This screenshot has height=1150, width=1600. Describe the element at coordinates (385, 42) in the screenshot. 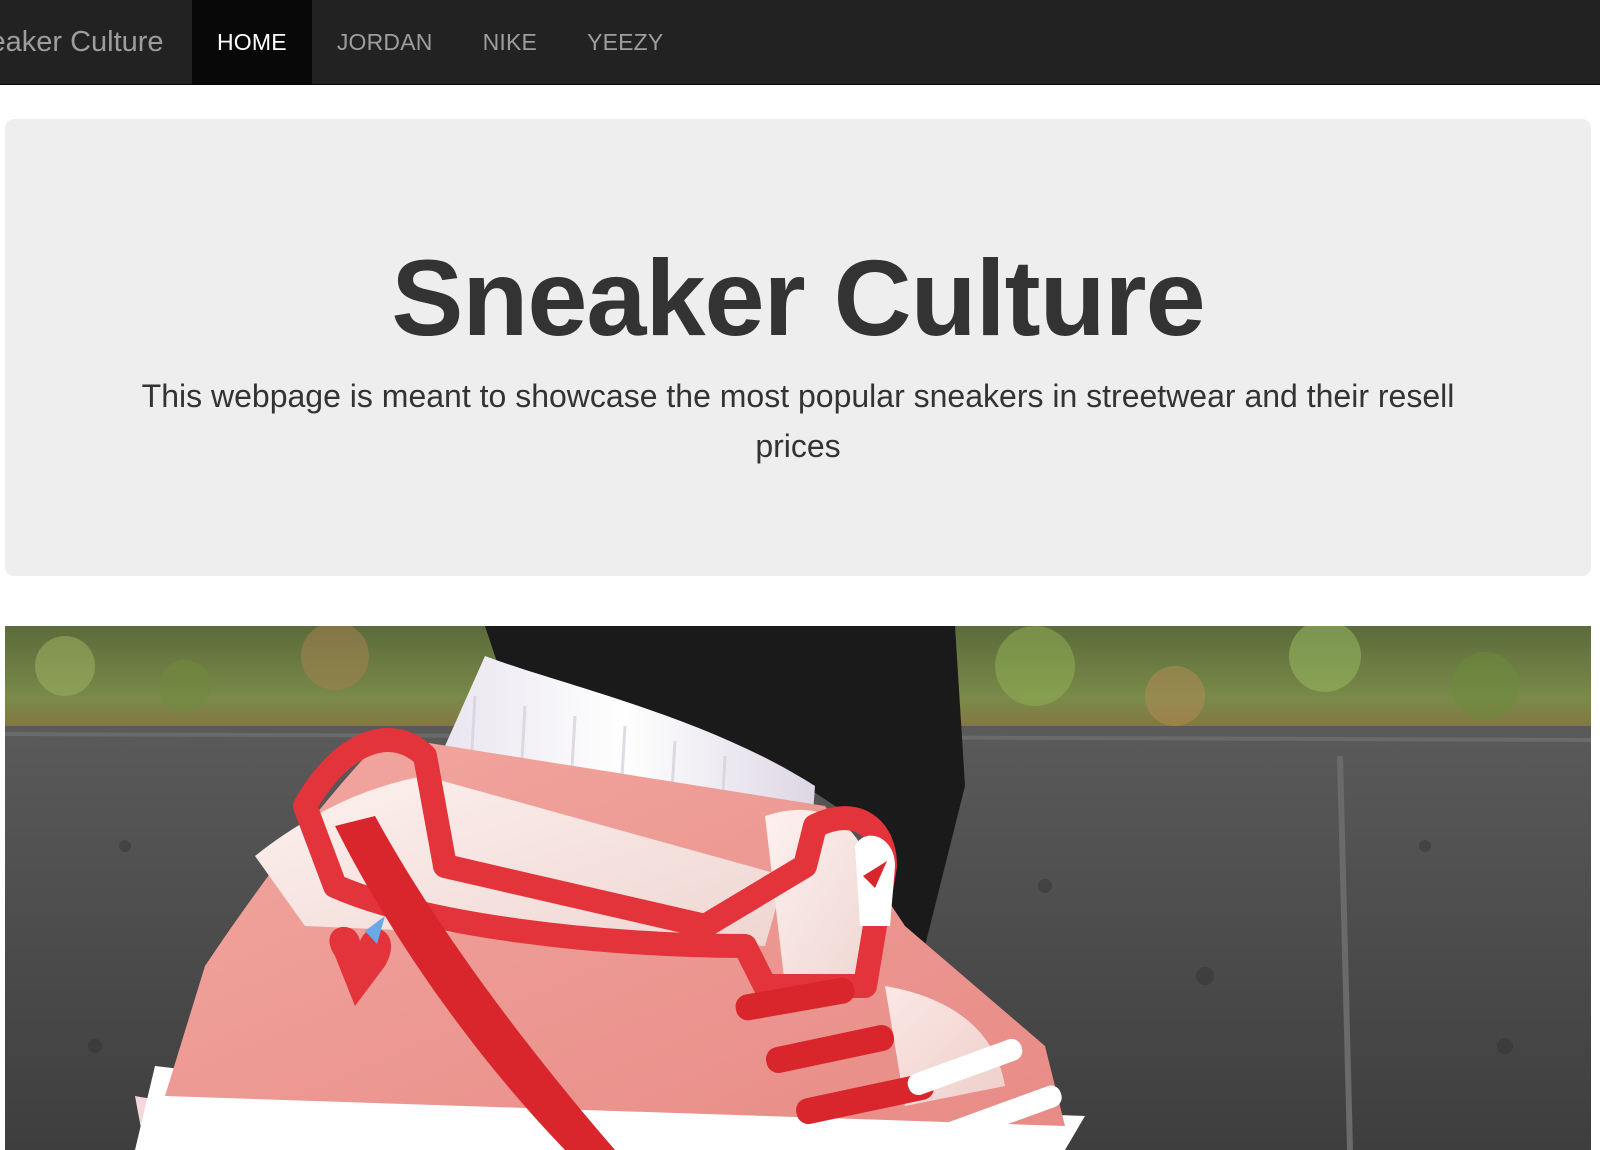

I see `nav-item-jordan: JORDAN` at that location.